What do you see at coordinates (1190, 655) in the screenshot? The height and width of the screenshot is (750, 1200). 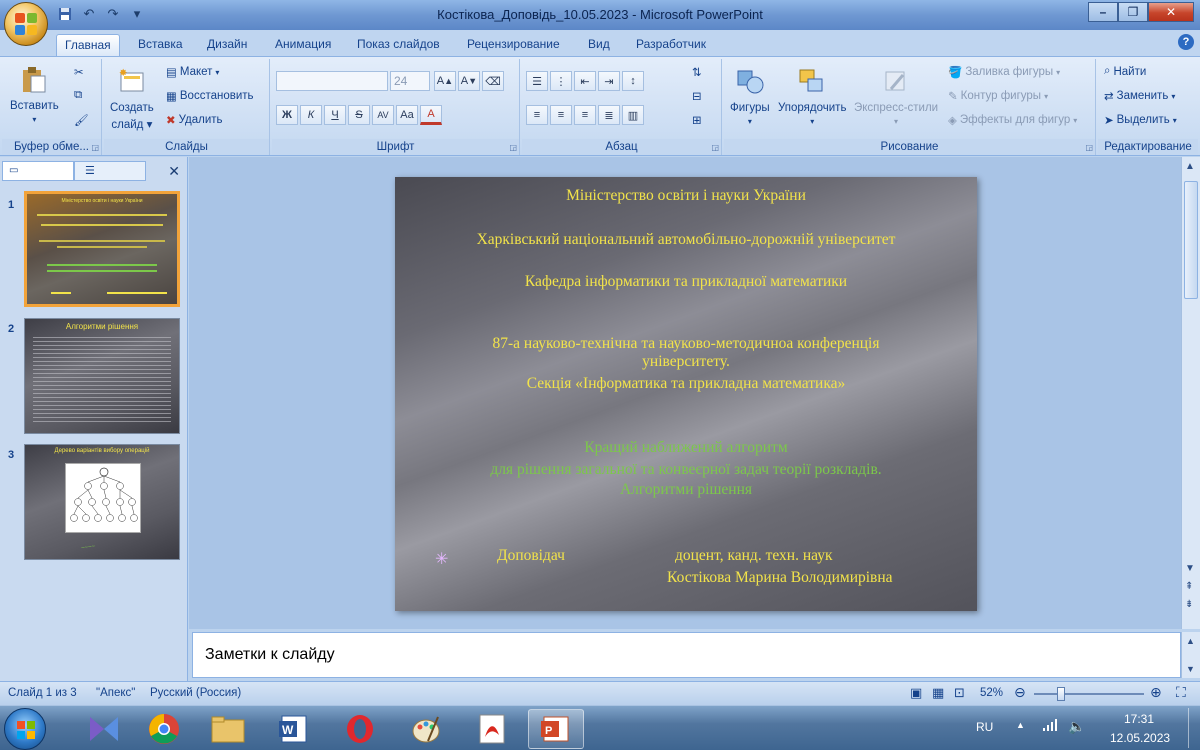 I see `notes-scrollbar: ▲ ▼` at bounding box center [1190, 655].